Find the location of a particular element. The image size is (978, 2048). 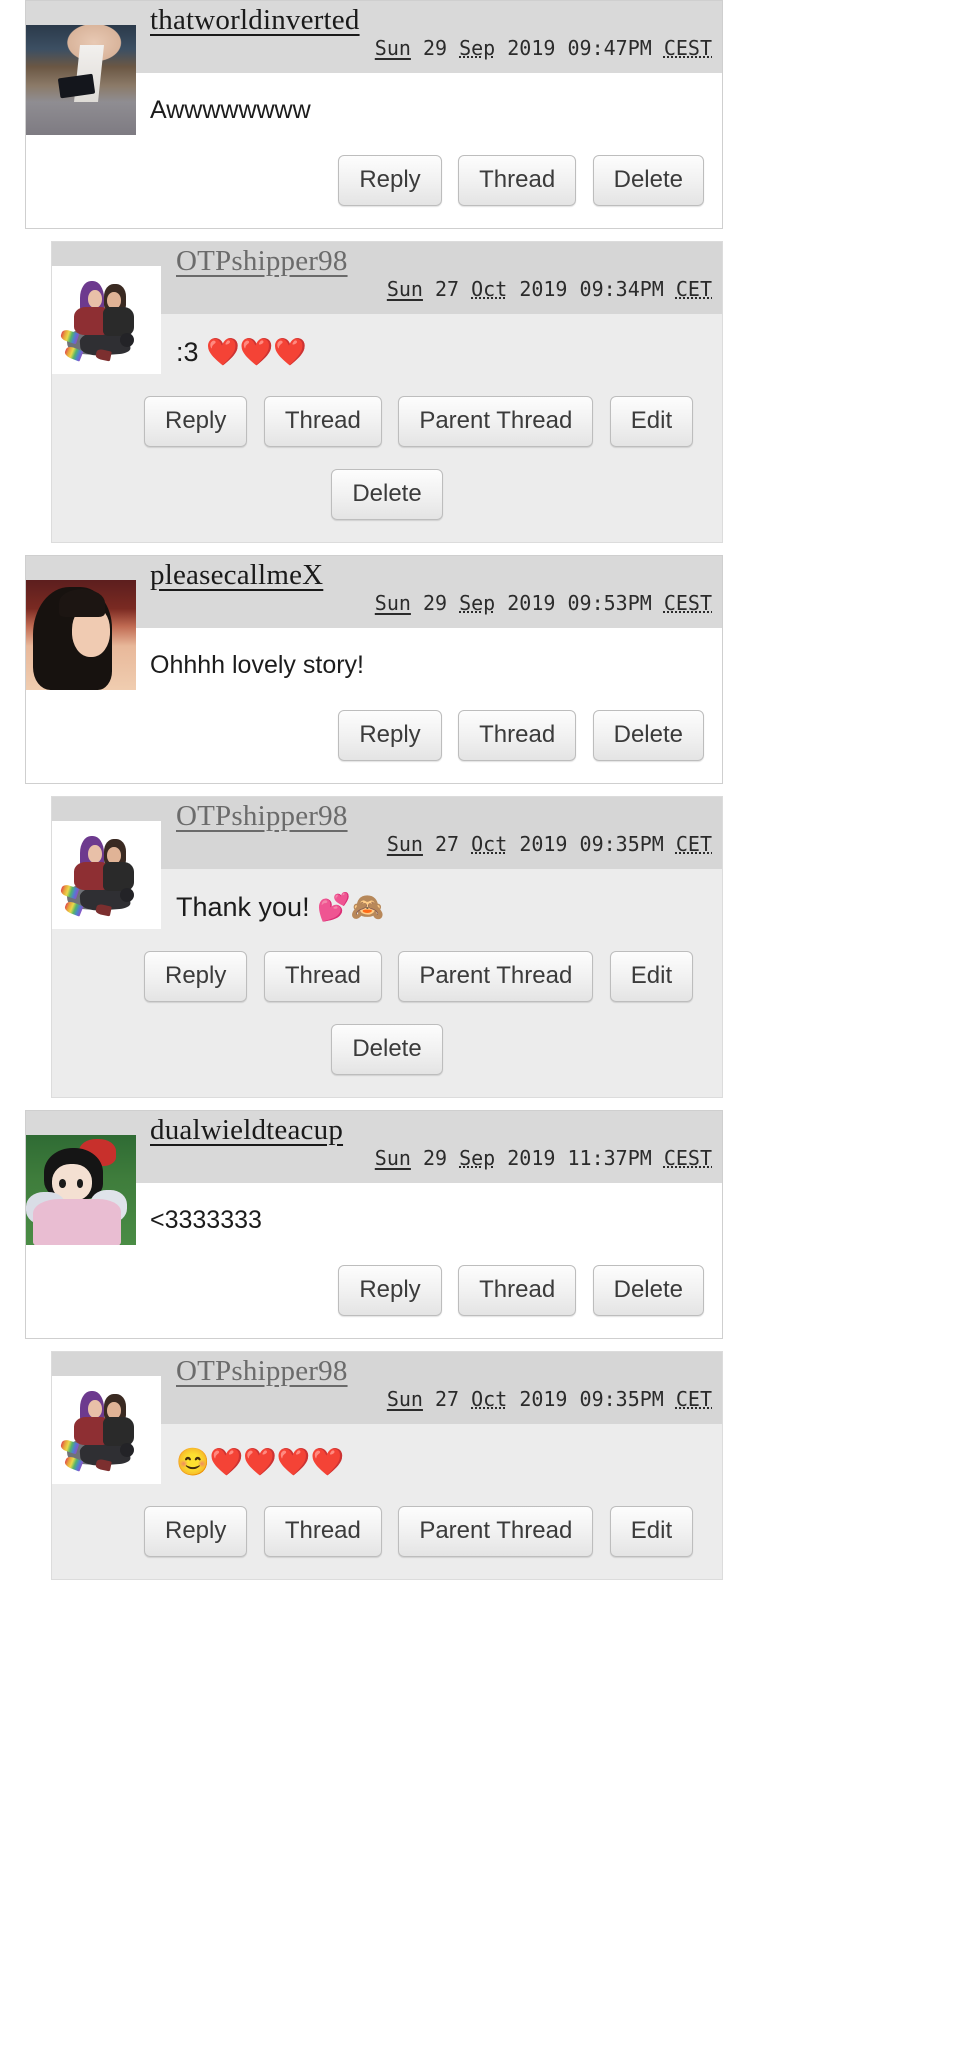

comment-text: Thank you! 💕🙈 is located at coordinates (280, 907).